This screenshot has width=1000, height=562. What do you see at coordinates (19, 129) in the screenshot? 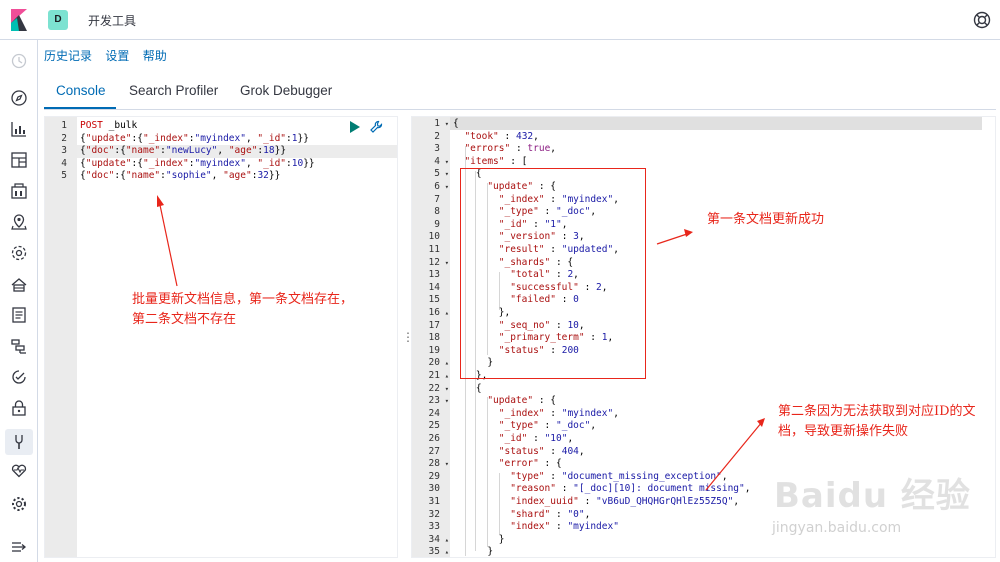
I see `bar-chart-icon` at bounding box center [19, 129].